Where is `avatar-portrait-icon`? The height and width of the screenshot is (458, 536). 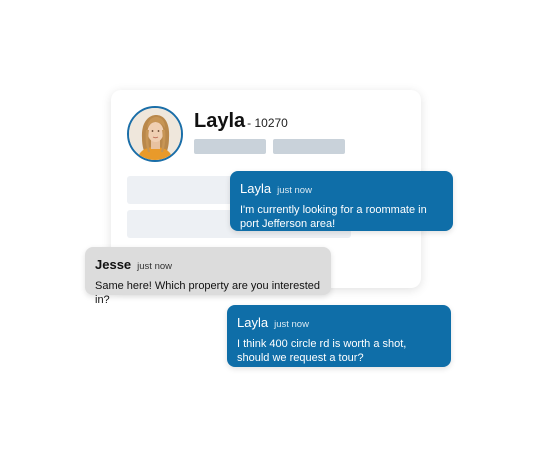
avatar-portrait-icon is located at coordinates (155, 134).